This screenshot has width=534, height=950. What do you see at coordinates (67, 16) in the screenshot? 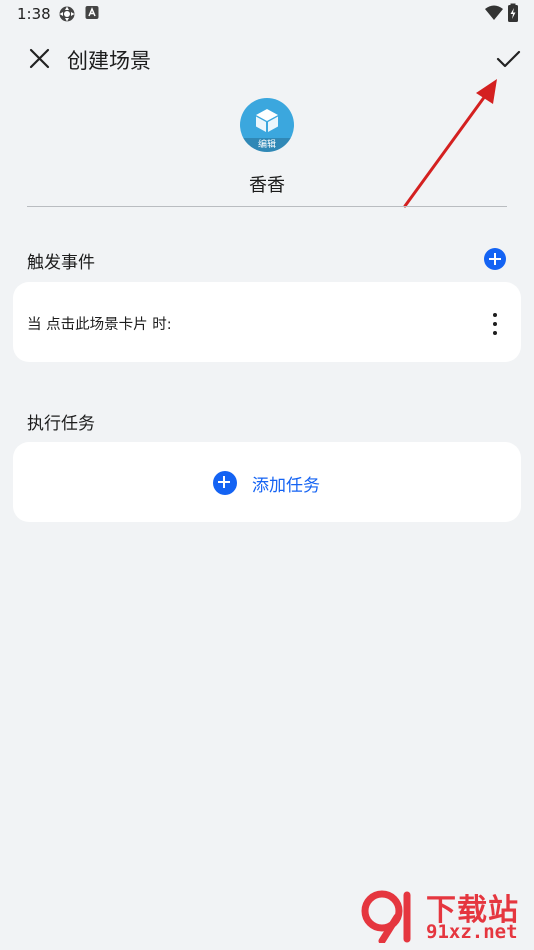
I see `settings-gear-icon` at bounding box center [67, 16].